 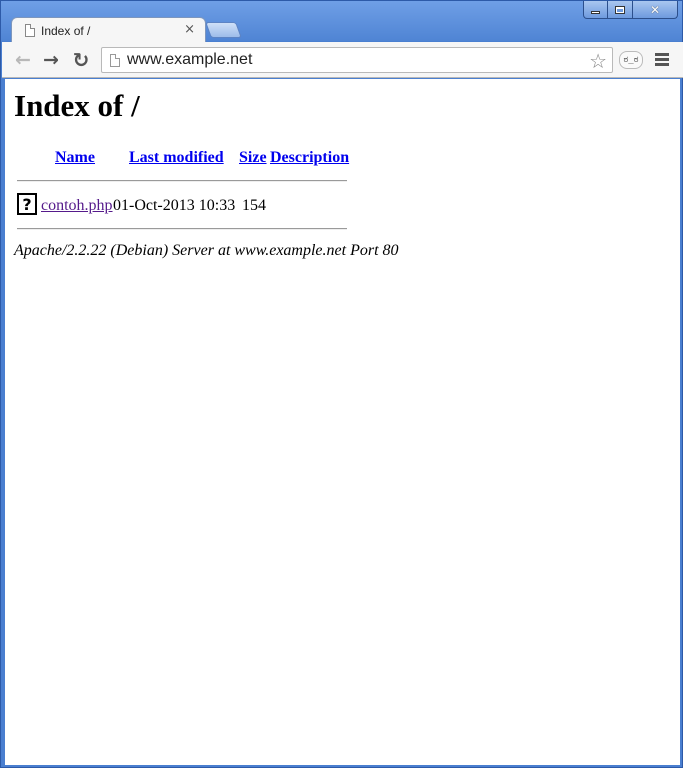 What do you see at coordinates (662, 59) in the screenshot?
I see `menu-icon` at bounding box center [662, 59].